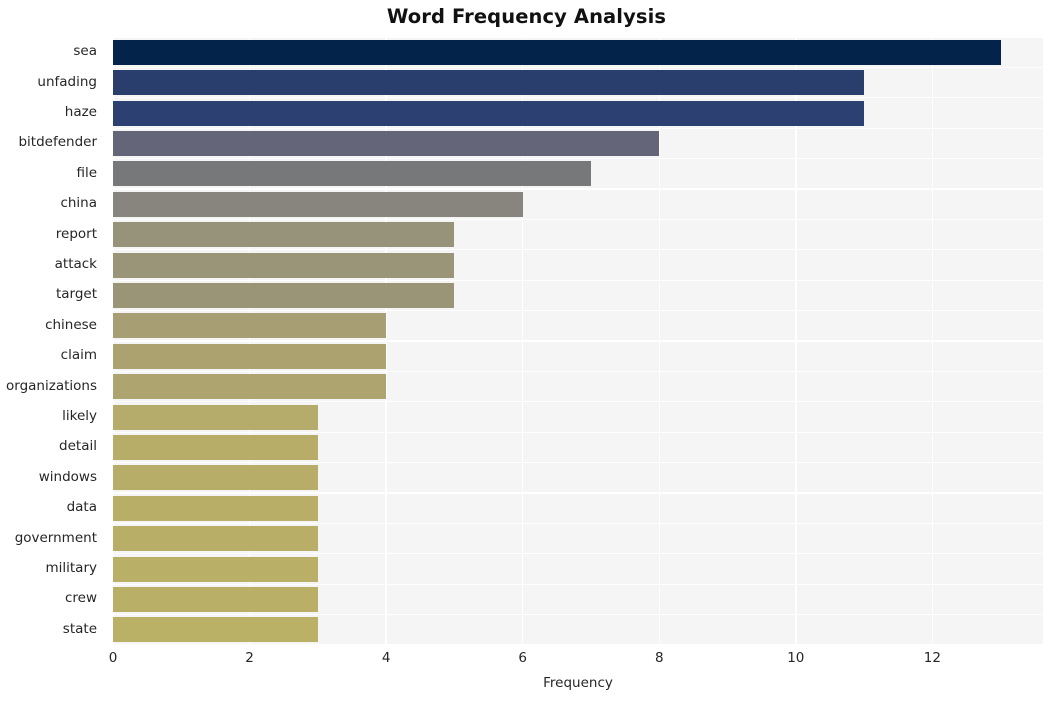 Image resolution: width=1053 pixels, height=701 pixels. What do you see at coordinates (51, 385) in the screenshot?
I see `y-axis-tick-label: organizations` at bounding box center [51, 385].